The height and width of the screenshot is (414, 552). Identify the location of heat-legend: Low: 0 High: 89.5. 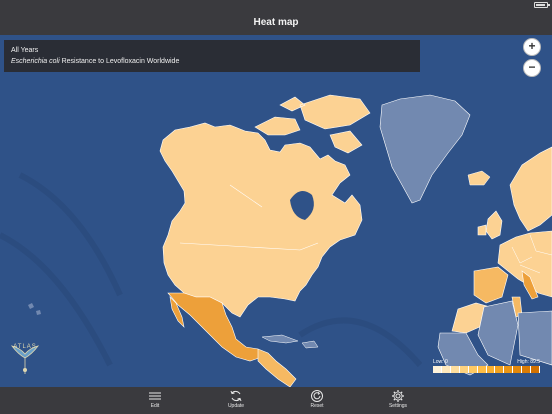
(487, 369).